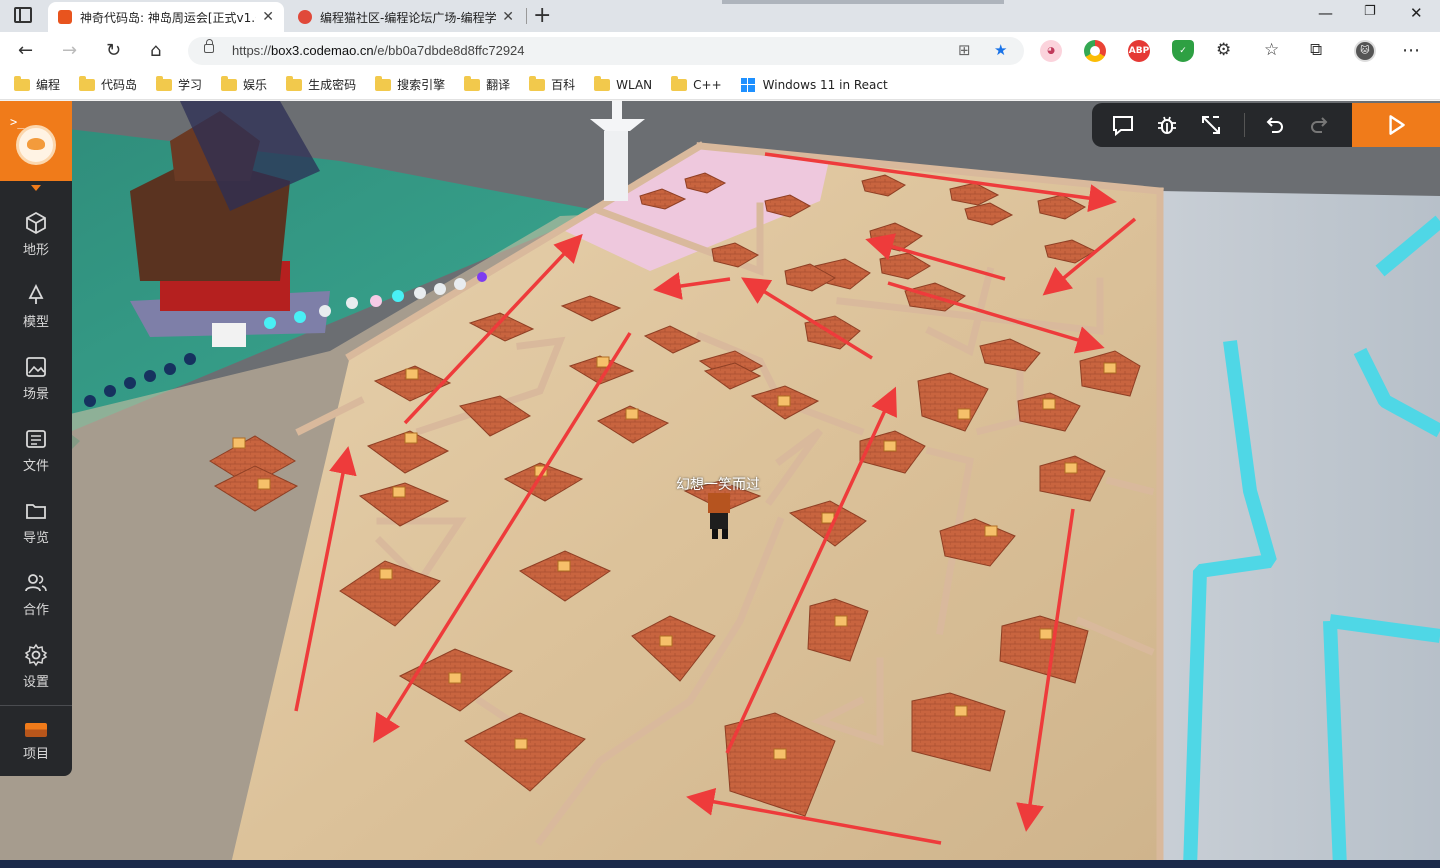 The image size is (1440, 868). What do you see at coordinates (36, 729) in the screenshot?
I see `project-thumbnail-icon` at bounding box center [36, 729].